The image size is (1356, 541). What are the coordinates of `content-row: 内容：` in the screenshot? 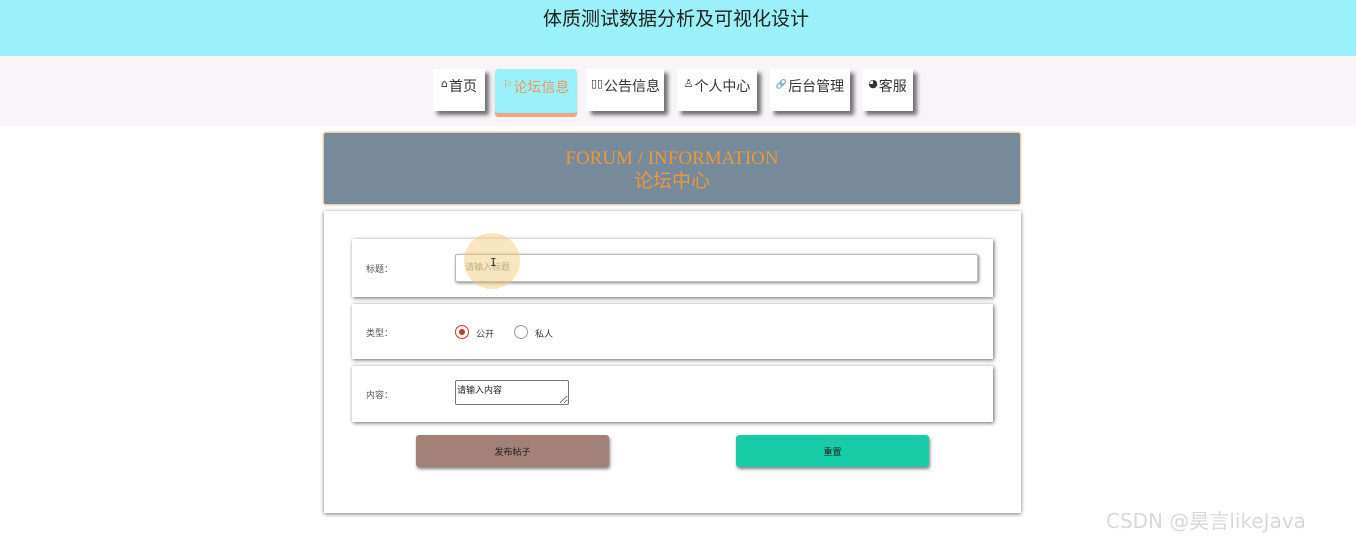 It's located at (672, 394).